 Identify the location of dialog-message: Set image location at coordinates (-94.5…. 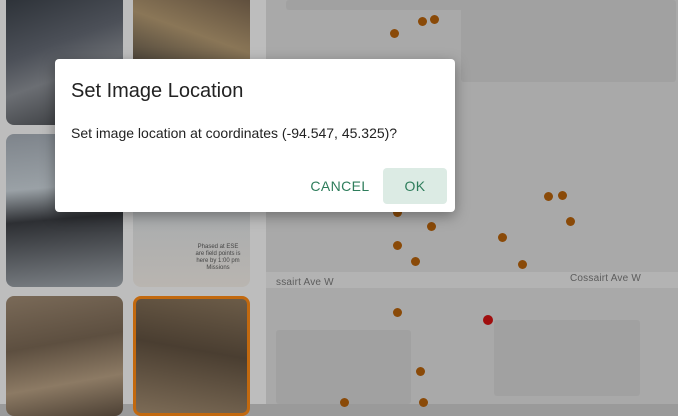
(234, 133).